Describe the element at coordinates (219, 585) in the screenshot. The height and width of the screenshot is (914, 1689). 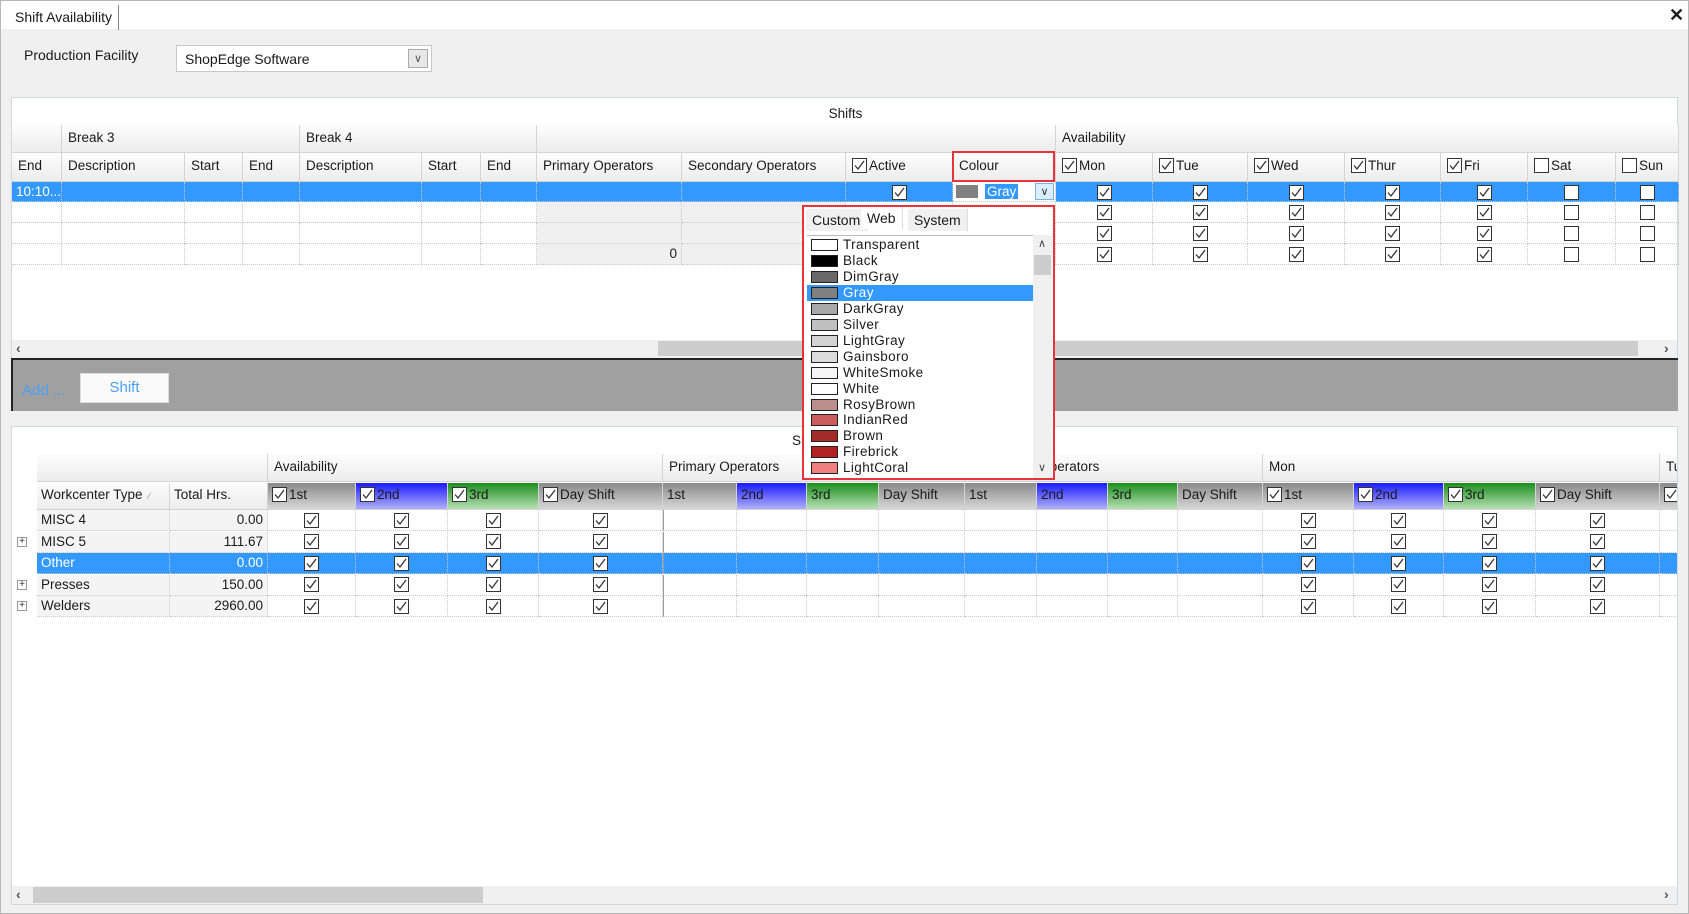
I see `table-cell: 150.00` at that location.